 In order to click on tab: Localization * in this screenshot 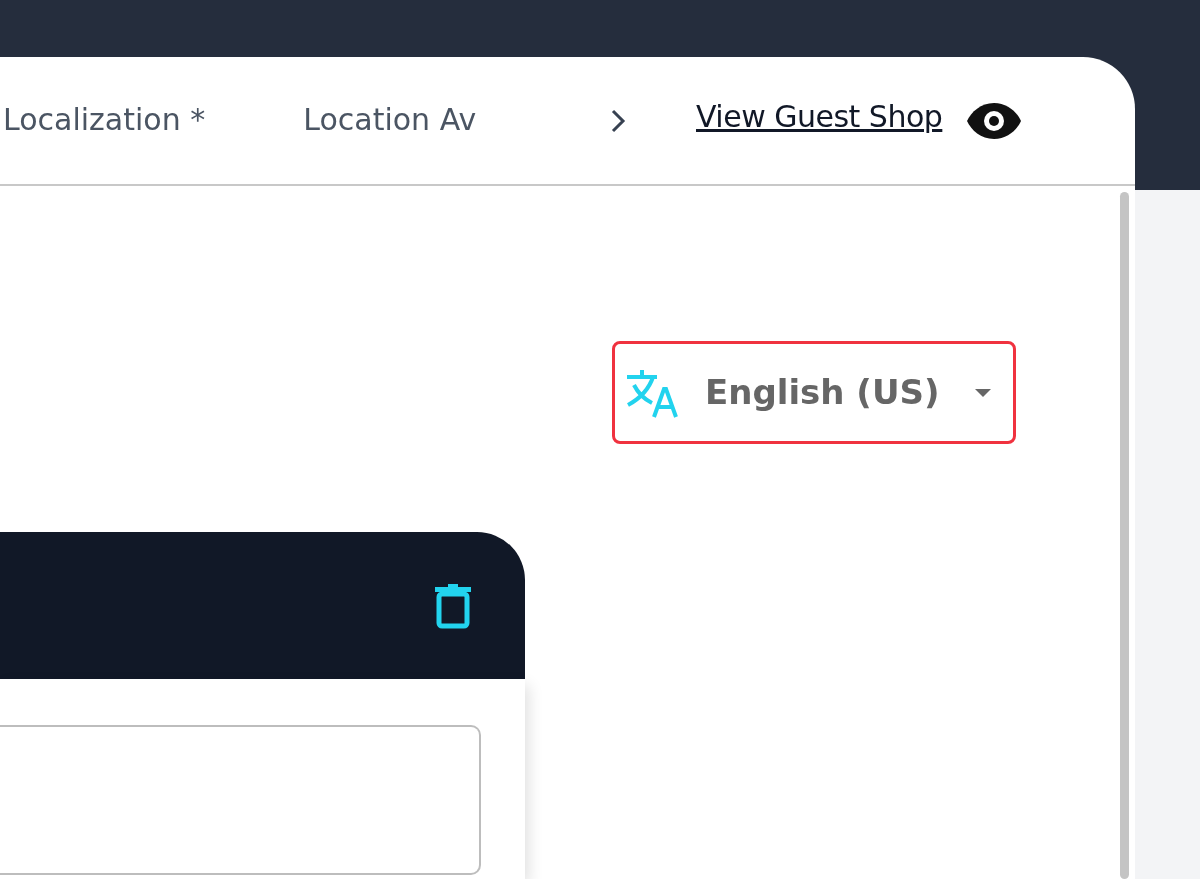, I will do `click(103, 120)`.